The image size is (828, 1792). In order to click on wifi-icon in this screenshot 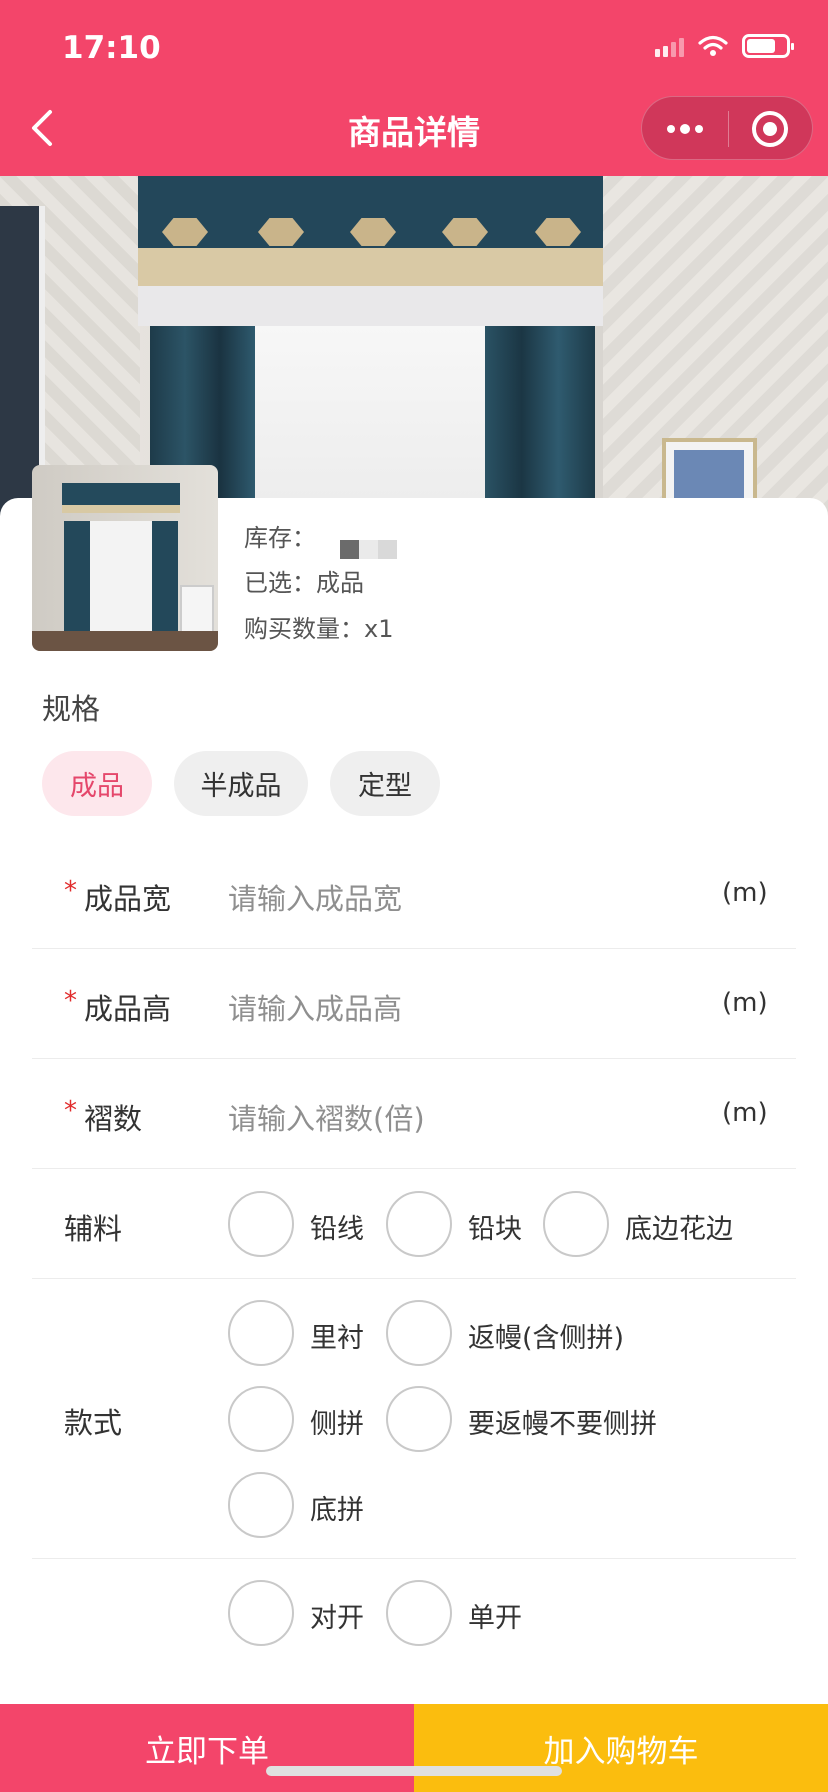, I will do `click(713, 45)`.